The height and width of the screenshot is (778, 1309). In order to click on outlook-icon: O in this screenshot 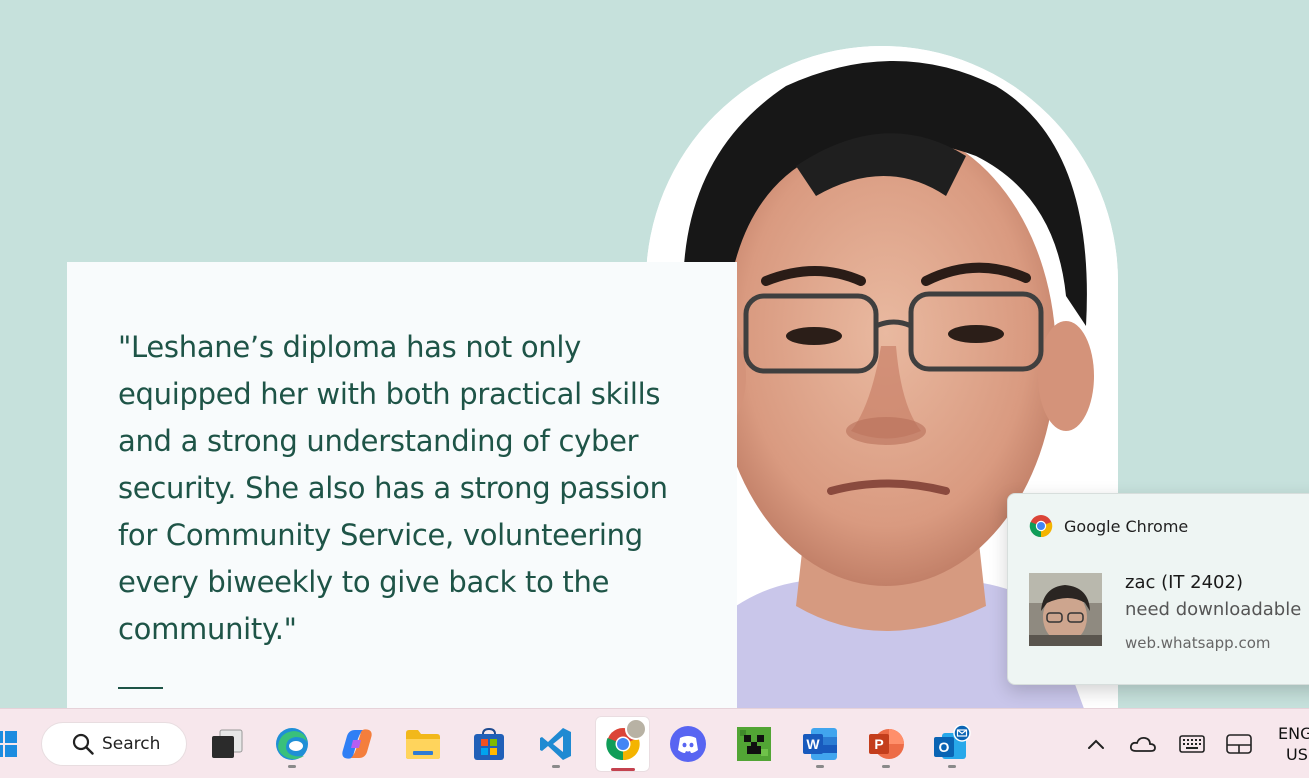, I will do `click(952, 742)`.